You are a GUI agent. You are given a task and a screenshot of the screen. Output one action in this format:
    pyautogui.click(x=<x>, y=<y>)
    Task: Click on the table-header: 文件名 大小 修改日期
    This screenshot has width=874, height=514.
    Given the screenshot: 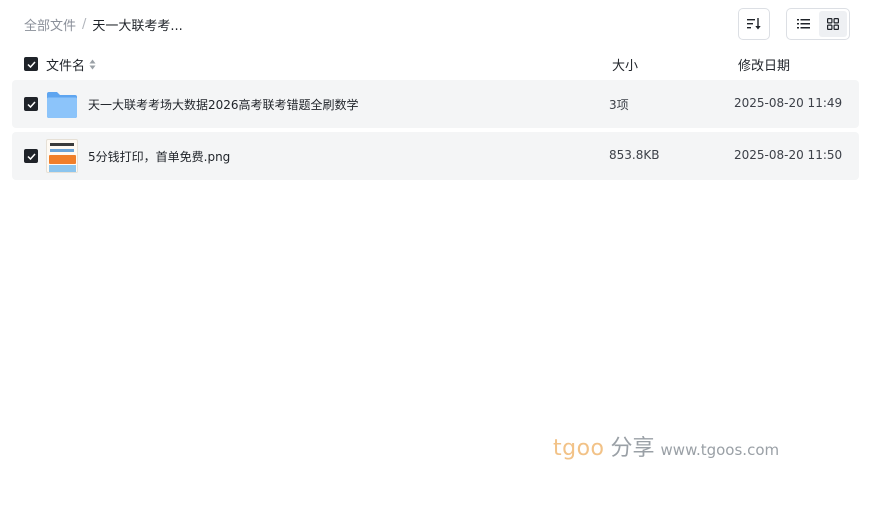 What is the action you would take?
    pyautogui.click(x=437, y=64)
    